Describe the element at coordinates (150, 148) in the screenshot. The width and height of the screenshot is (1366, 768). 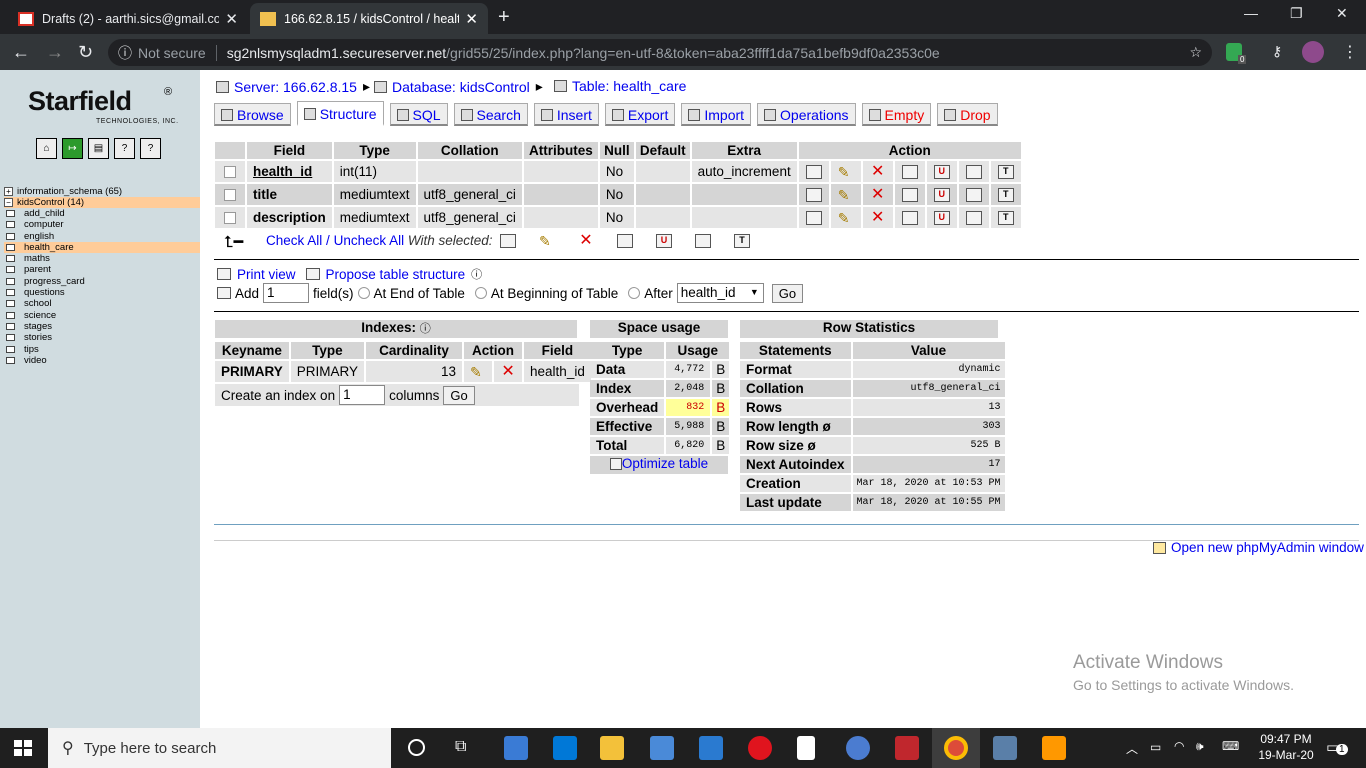
I see `docs-icon: ?` at that location.